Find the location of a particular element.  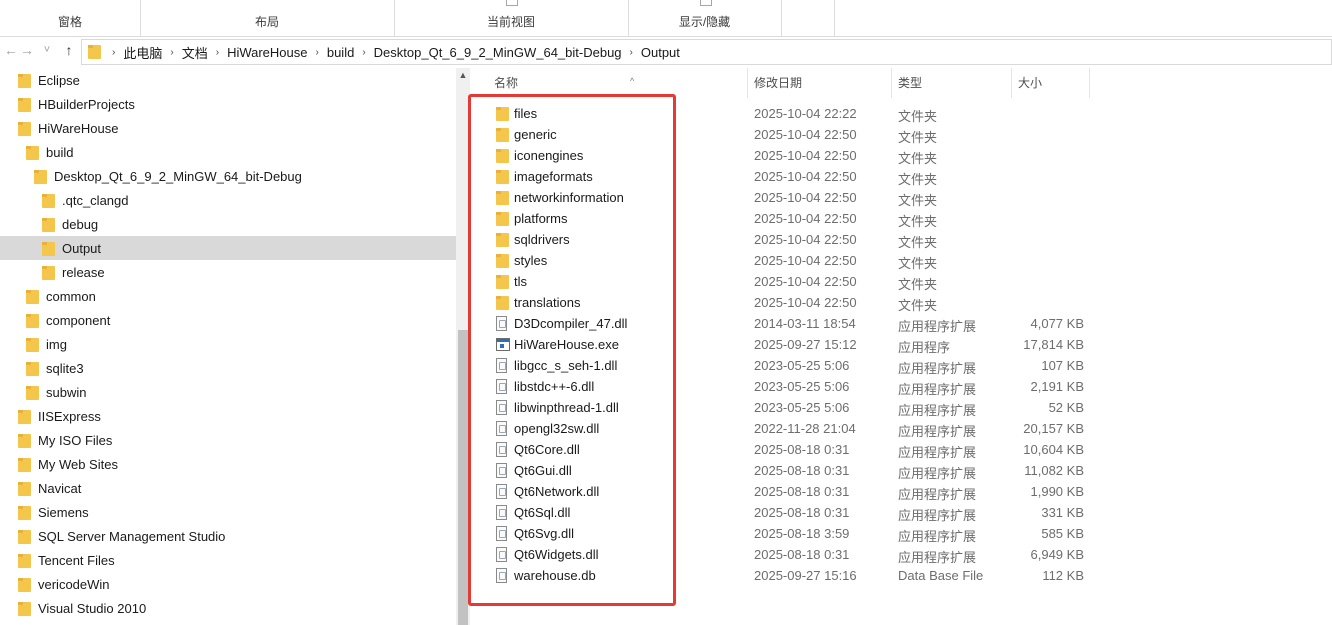

file-row: generic 2025-10-04 22:50 文件夹 is located at coordinates (901, 134).